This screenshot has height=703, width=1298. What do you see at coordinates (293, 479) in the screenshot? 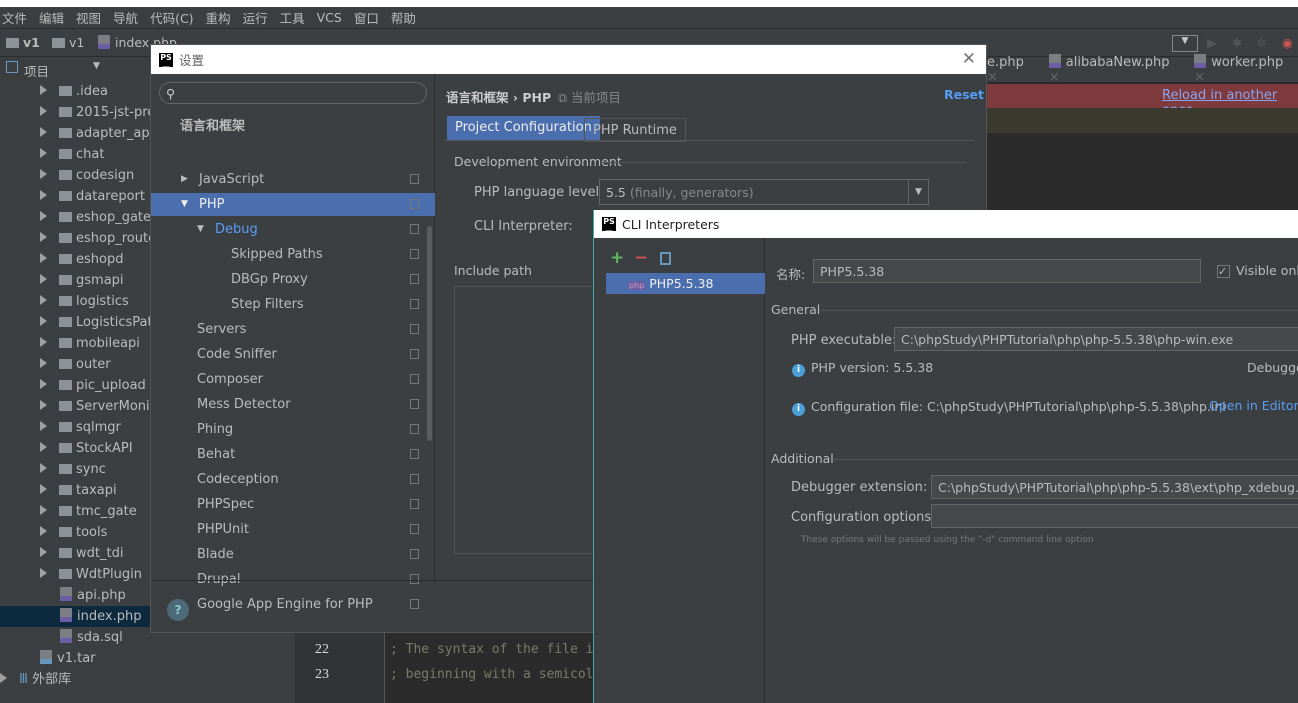
I see `settings-item: Codeception` at bounding box center [293, 479].